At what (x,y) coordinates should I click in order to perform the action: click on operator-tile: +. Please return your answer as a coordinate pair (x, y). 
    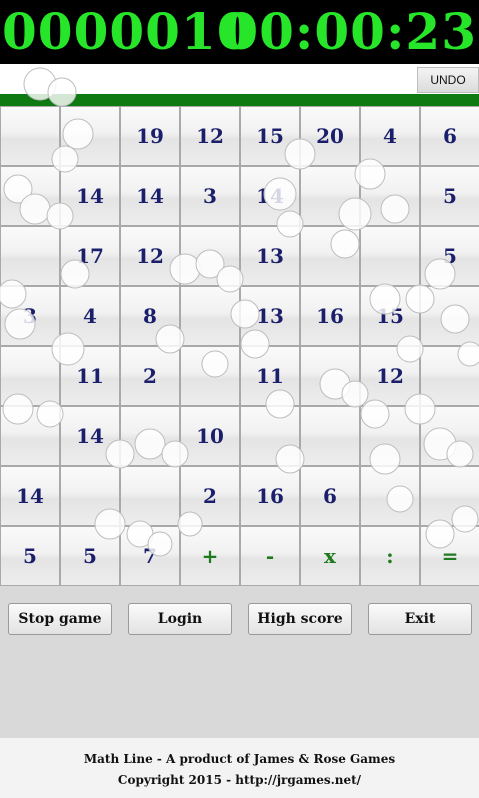
    Looking at the image, I should click on (210, 556).